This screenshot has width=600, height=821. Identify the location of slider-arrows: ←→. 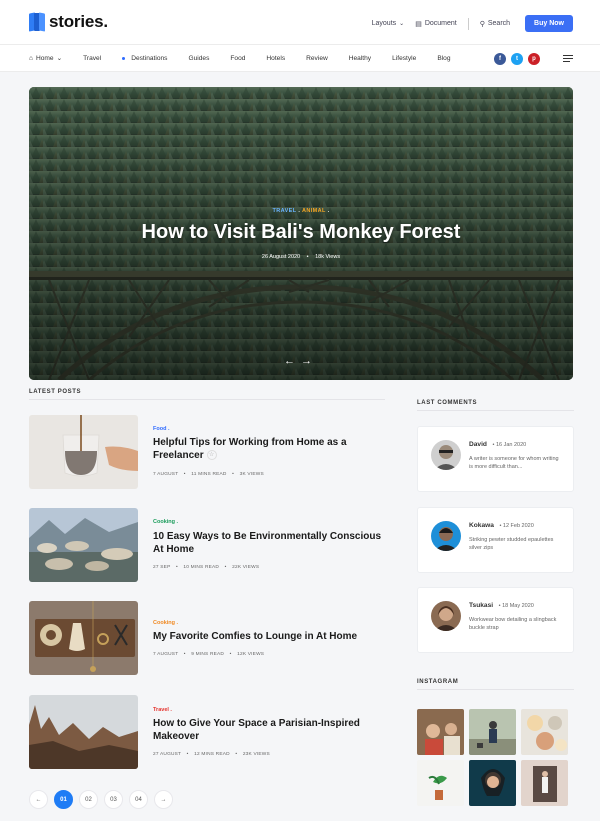
(301, 361).